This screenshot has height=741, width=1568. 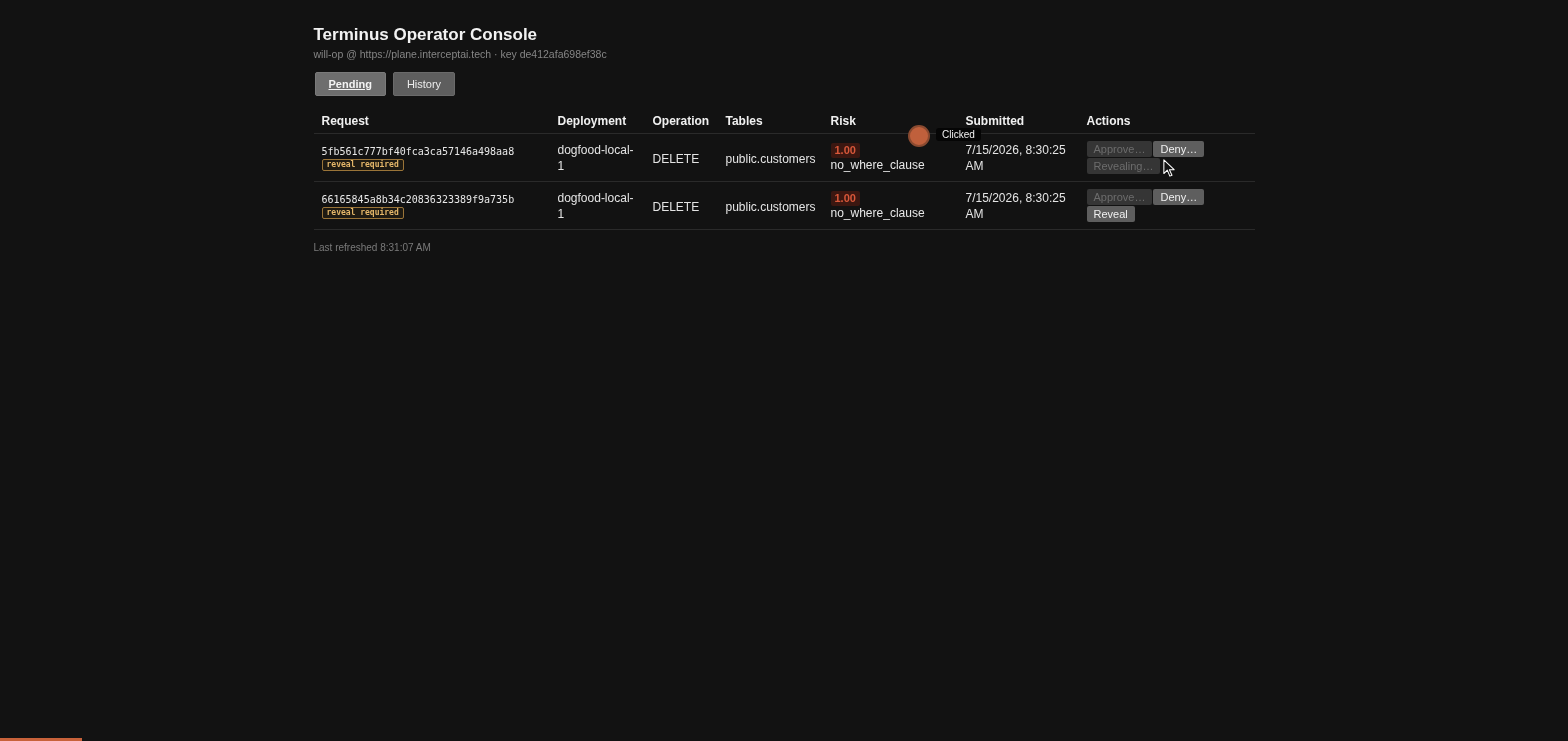 What do you see at coordinates (350, 84) in the screenshot?
I see `tab: Pending` at bounding box center [350, 84].